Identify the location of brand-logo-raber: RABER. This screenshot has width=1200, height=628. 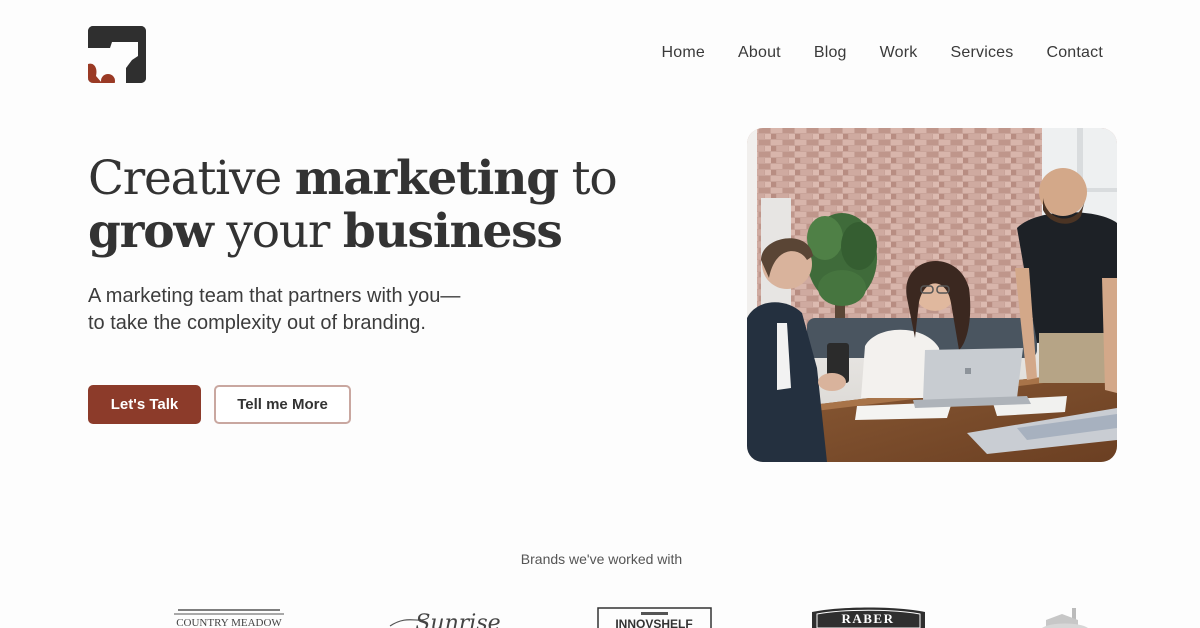
(868, 616).